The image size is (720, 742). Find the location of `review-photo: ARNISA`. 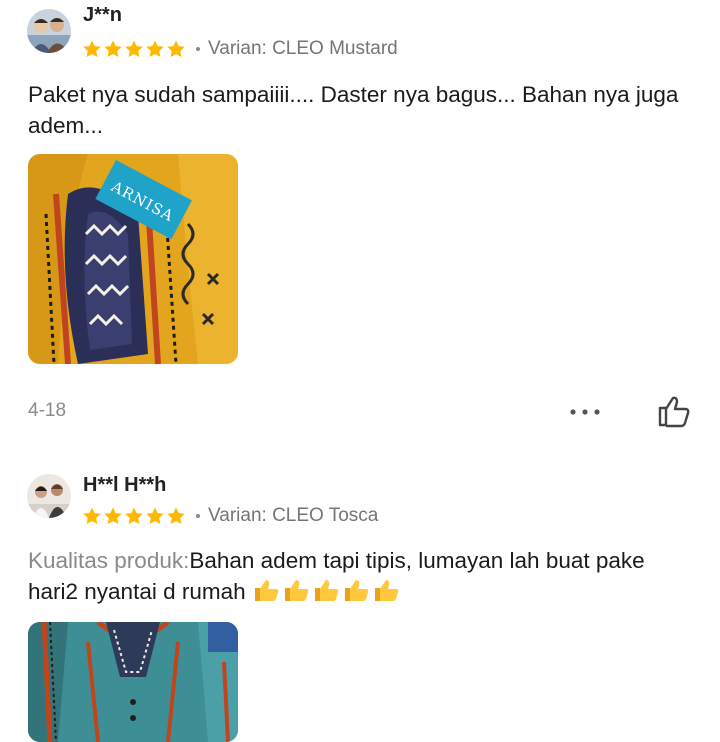

review-photo: ARNISA is located at coordinates (133, 259).